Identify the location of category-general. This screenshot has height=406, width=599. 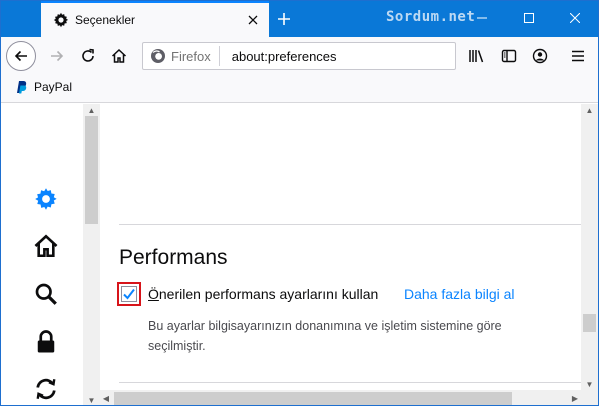
(46, 199).